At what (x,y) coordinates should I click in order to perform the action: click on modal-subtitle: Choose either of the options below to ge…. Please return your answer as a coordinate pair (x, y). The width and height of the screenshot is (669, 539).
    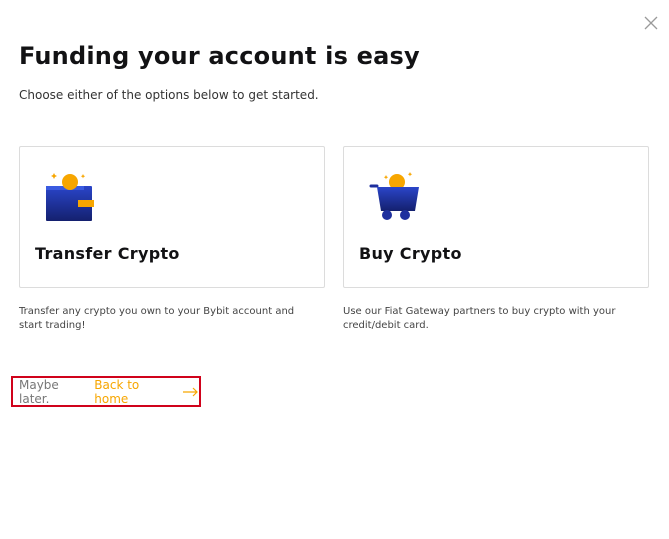
    Looking at the image, I should click on (169, 95).